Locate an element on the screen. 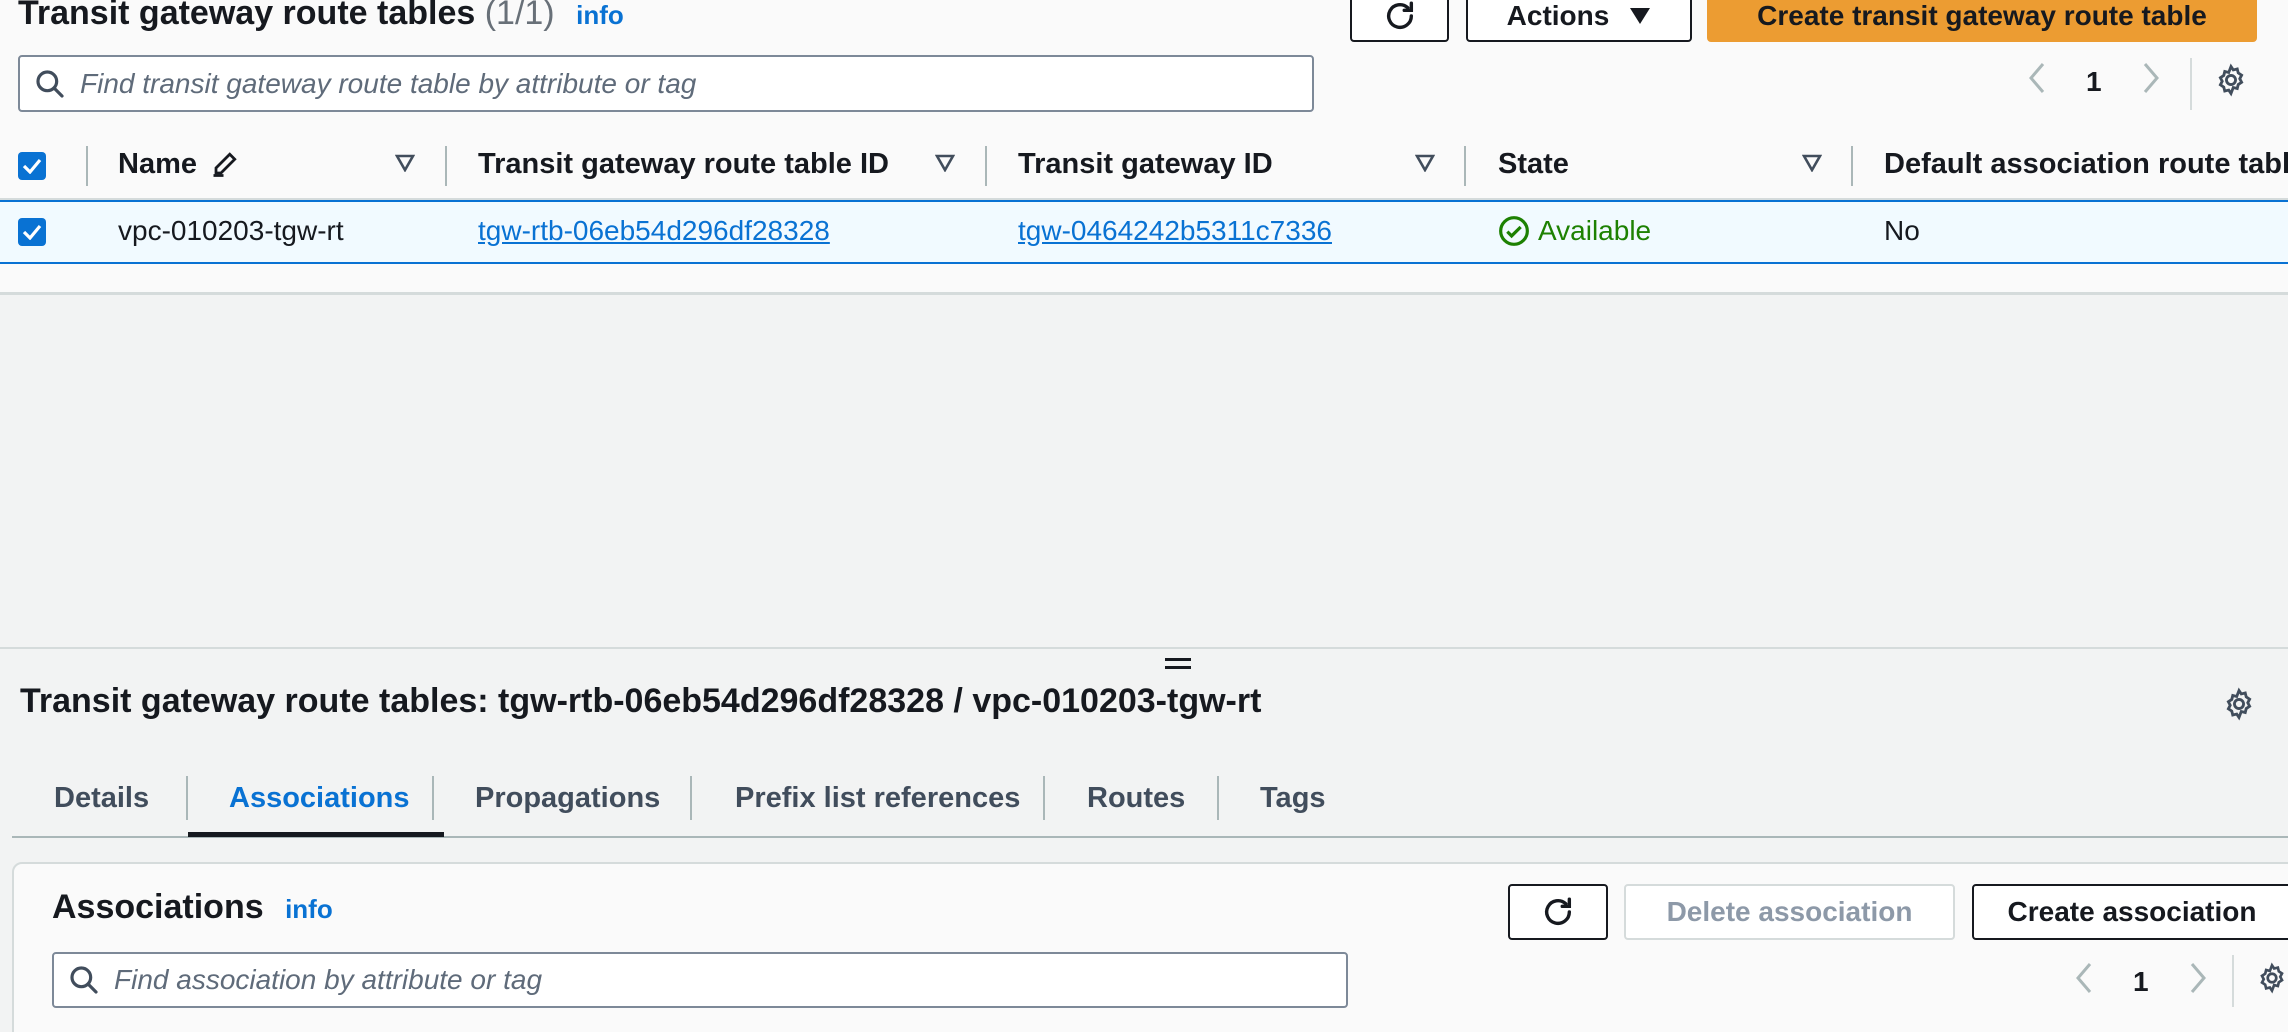 This screenshot has width=2288, height=1032. actions-dropdown-button: Actions is located at coordinates (1579, 21).